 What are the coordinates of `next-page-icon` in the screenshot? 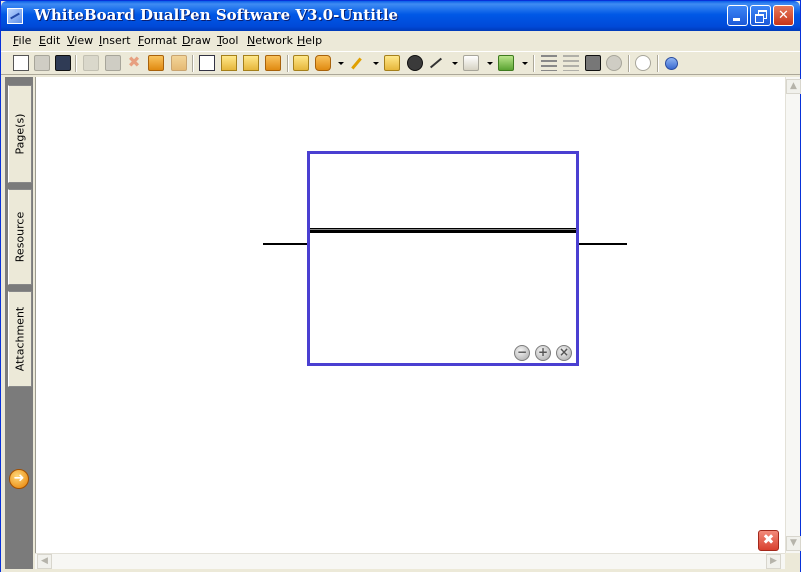 It's located at (251, 63).